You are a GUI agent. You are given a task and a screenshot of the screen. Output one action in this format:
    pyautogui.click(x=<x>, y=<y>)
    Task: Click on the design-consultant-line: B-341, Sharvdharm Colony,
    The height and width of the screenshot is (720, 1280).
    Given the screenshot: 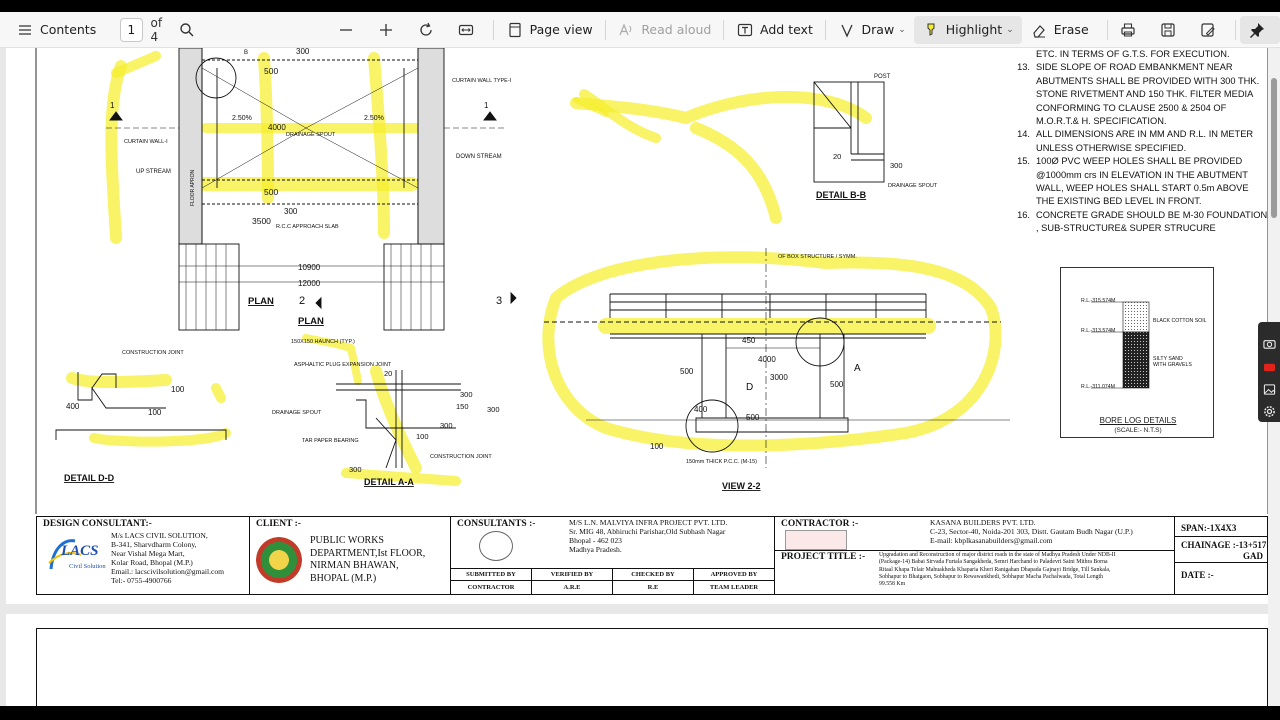 What is the action you would take?
    pyautogui.click(x=154, y=544)
    